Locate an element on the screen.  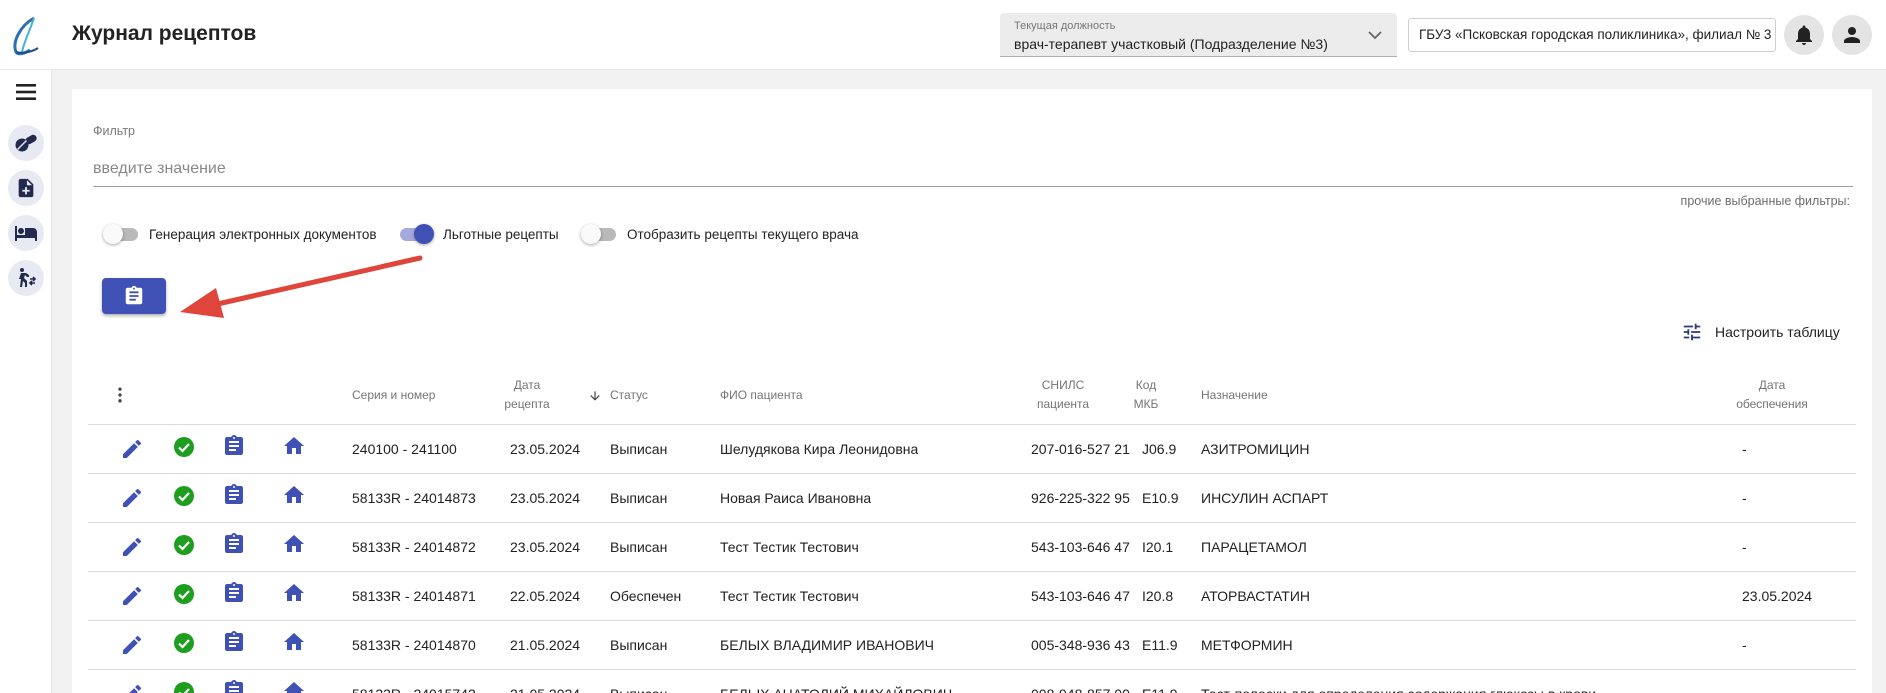
annotation-arrow is located at coordinates (301, 286).